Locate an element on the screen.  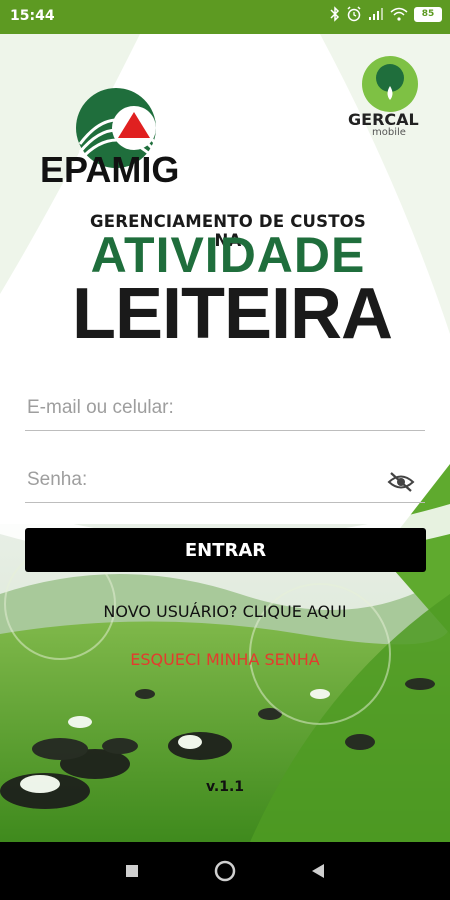
forgot-password-link: ESQUECI MINHA SENHA is located at coordinates (225, 659).